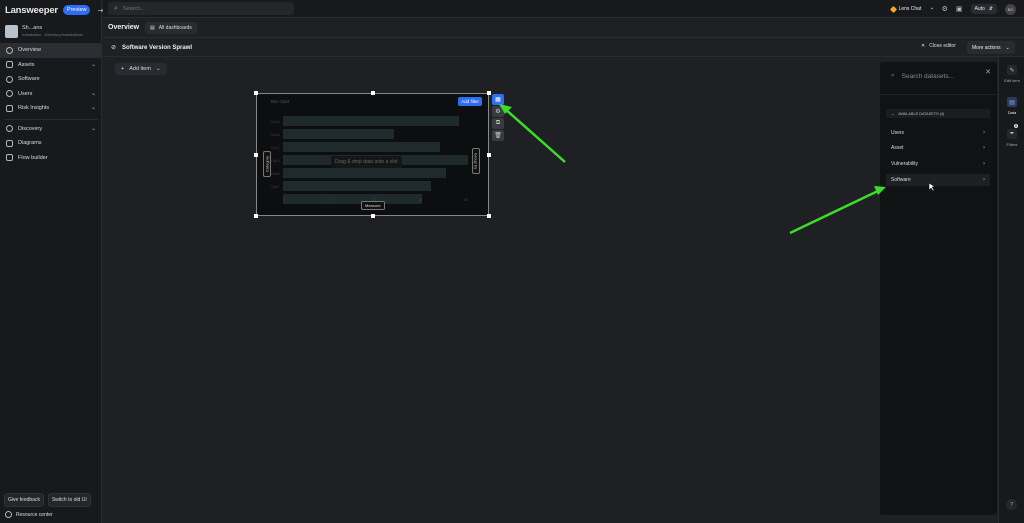 The width and height of the screenshot is (1024, 523). Describe the element at coordinates (498, 111) in the screenshot. I see `settings-icon: ⚙` at that location.